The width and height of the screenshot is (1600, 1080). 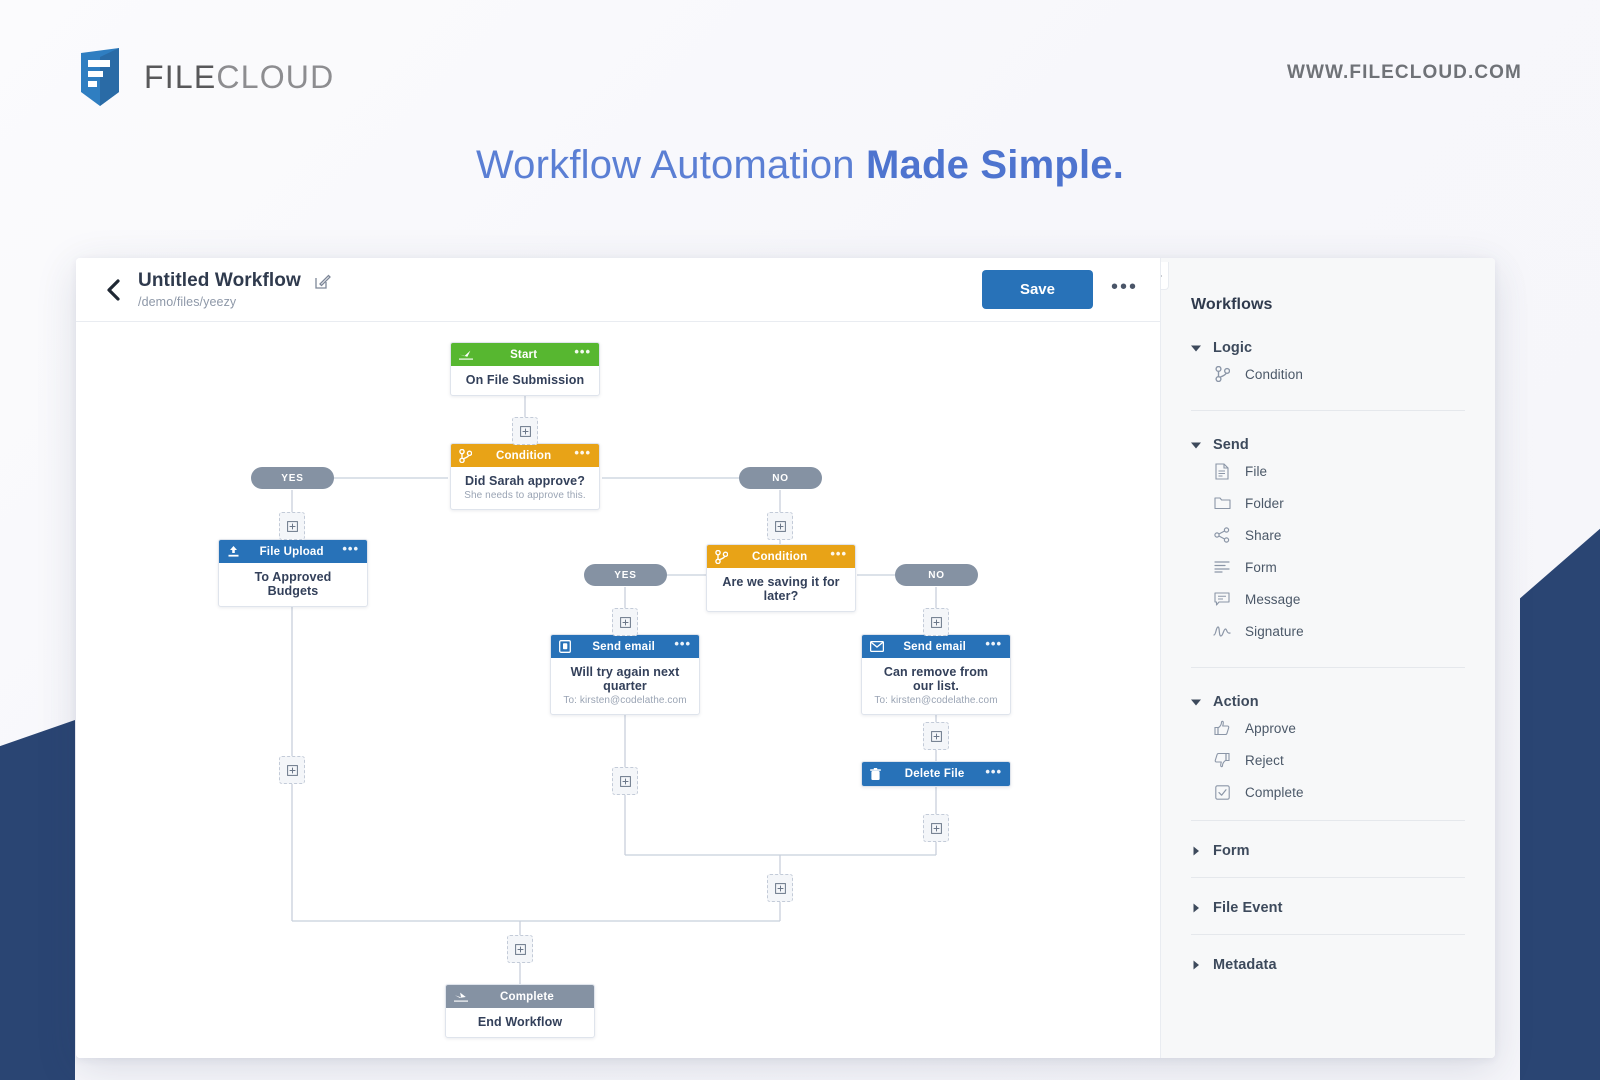 I want to click on sidebar-group-header-file-event: File Event, so click(x=1328, y=906).